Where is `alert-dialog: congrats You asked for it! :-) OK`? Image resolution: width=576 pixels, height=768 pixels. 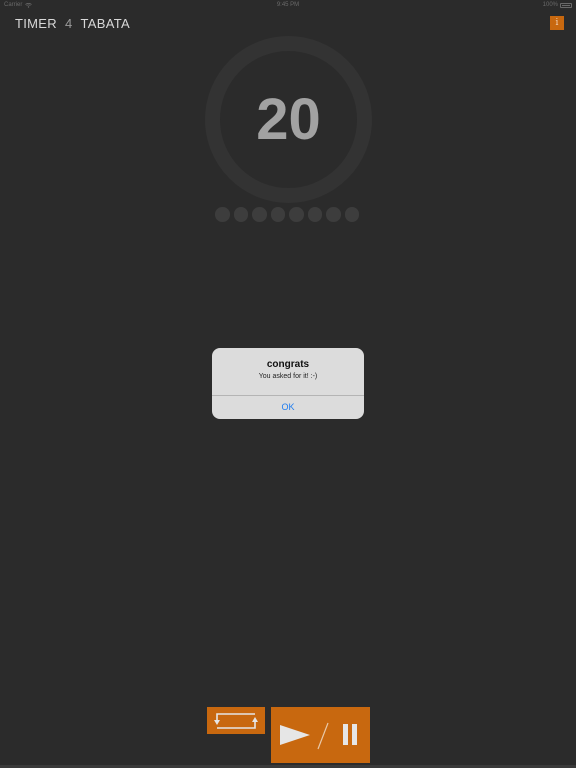
alert-dialog: congrats You asked for it! :-) OK is located at coordinates (288, 383).